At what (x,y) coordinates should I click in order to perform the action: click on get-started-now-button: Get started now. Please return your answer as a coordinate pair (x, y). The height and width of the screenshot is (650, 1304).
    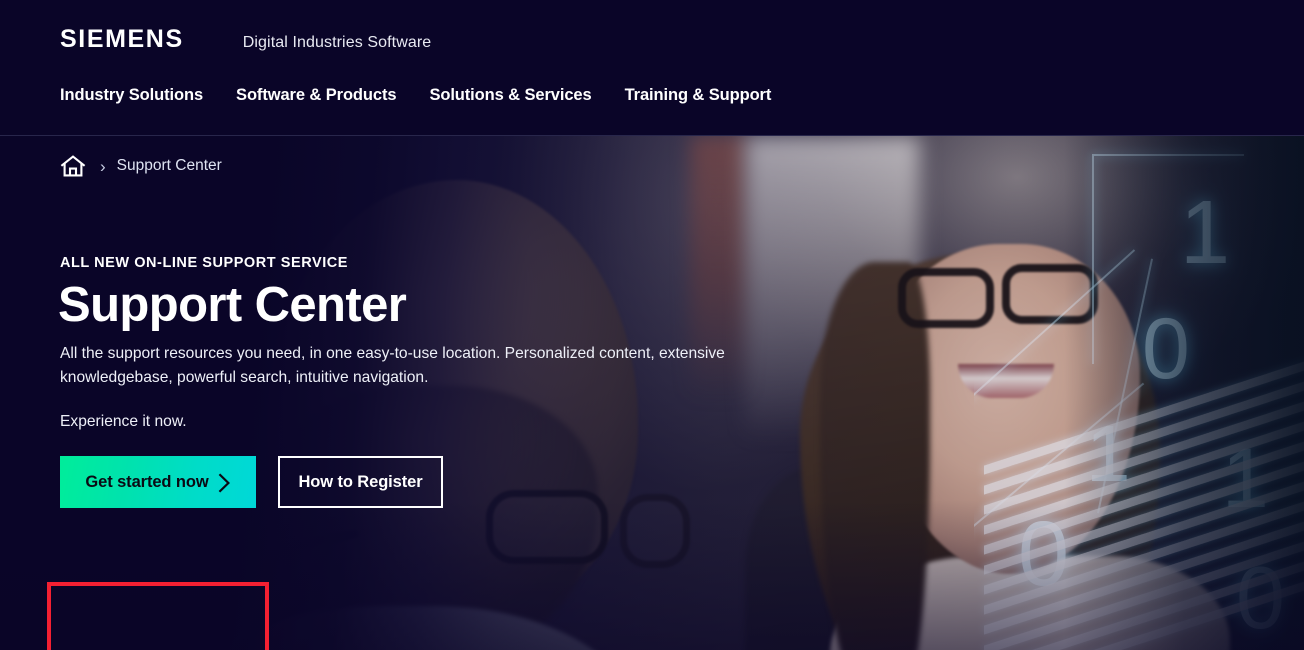
    Looking at the image, I should click on (158, 482).